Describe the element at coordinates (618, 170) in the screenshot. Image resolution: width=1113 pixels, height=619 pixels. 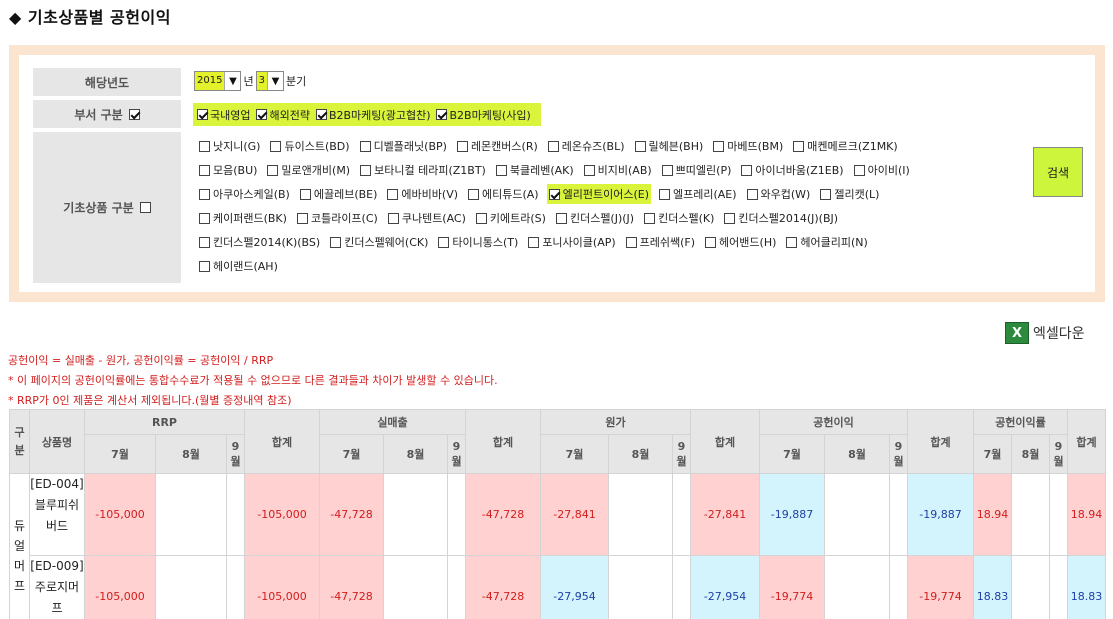
I see `product-item: 비지비(AB)` at that location.